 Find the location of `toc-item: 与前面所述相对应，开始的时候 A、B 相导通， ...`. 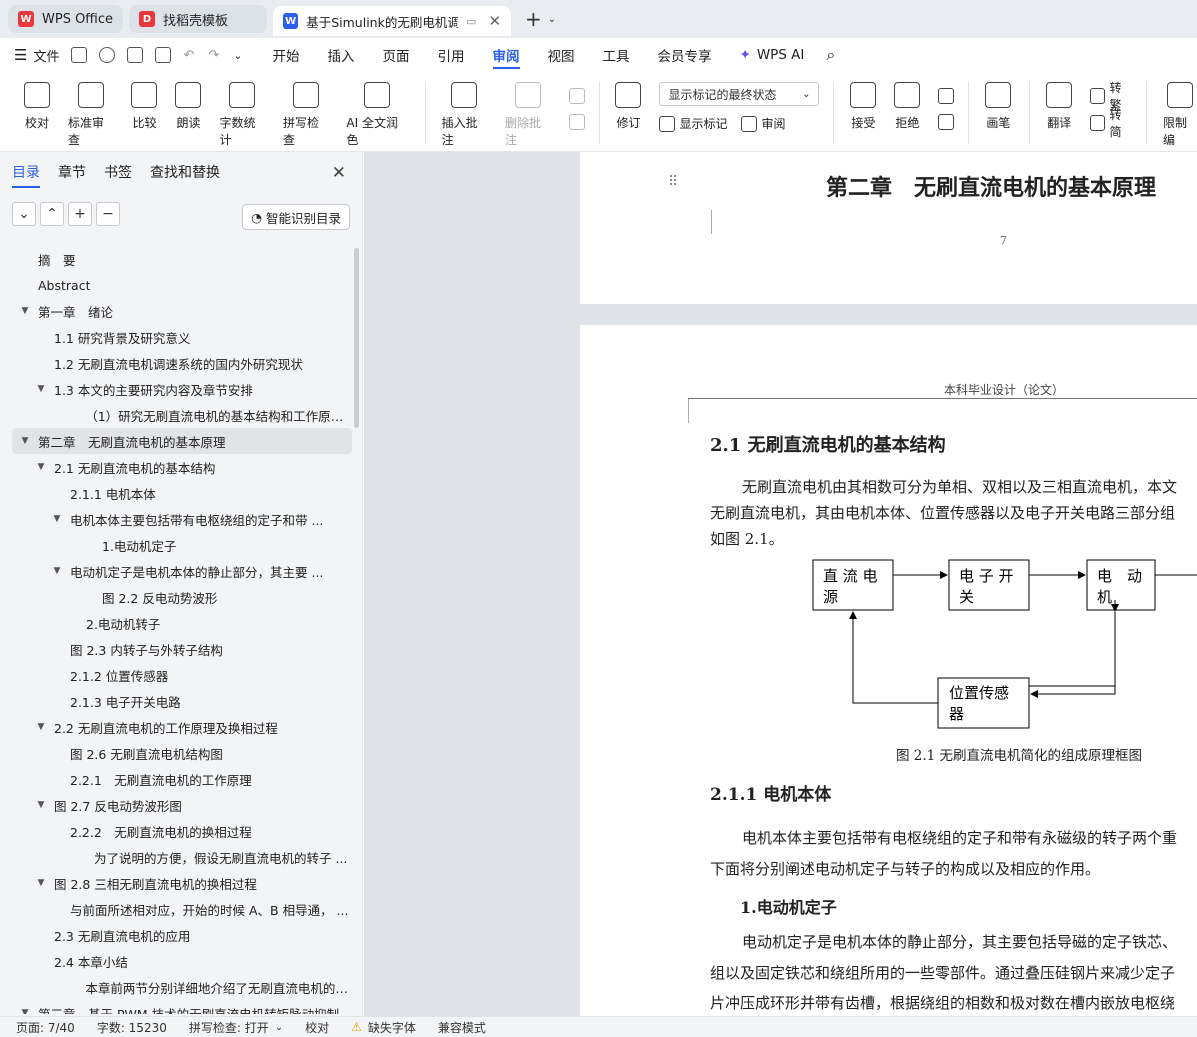

toc-item: 与前面所述相对应，开始的时候 A、B 相导通， ... is located at coordinates (182, 909).